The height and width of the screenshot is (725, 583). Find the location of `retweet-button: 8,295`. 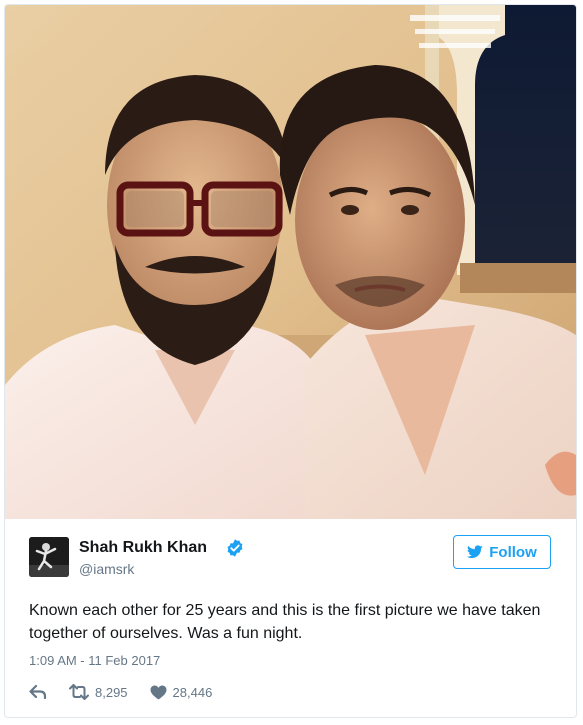

retweet-button: 8,295 is located at coordinates (98, 692).